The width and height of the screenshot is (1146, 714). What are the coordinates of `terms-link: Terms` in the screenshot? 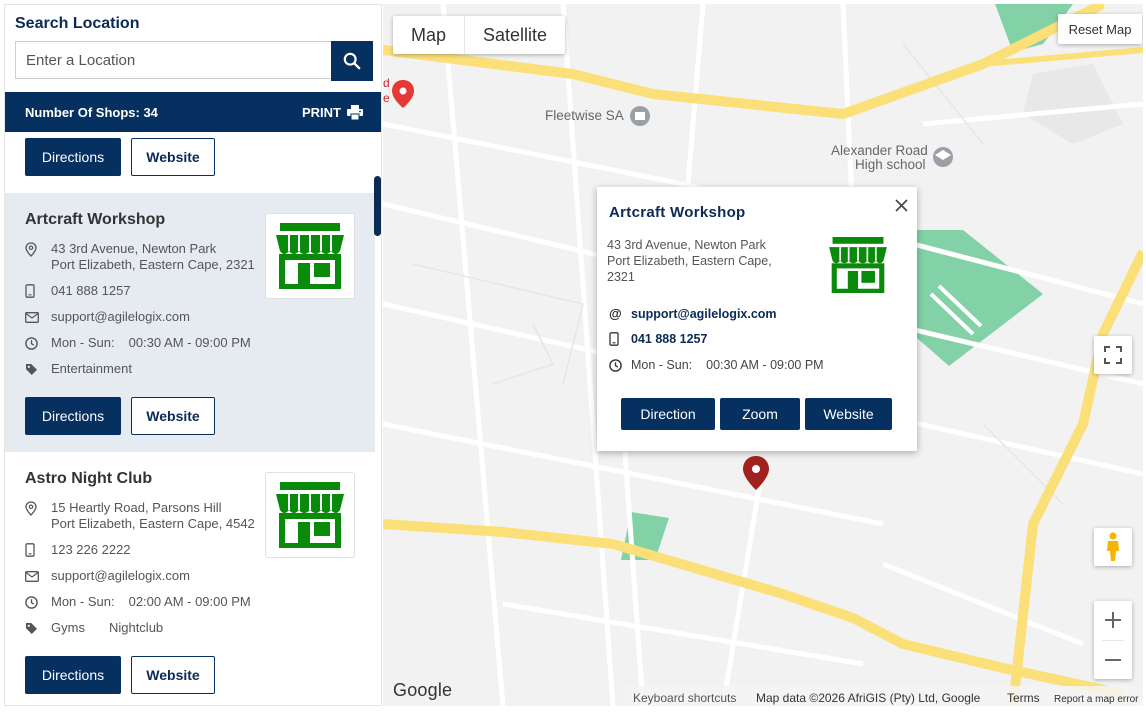 It's located at (1023, 698).